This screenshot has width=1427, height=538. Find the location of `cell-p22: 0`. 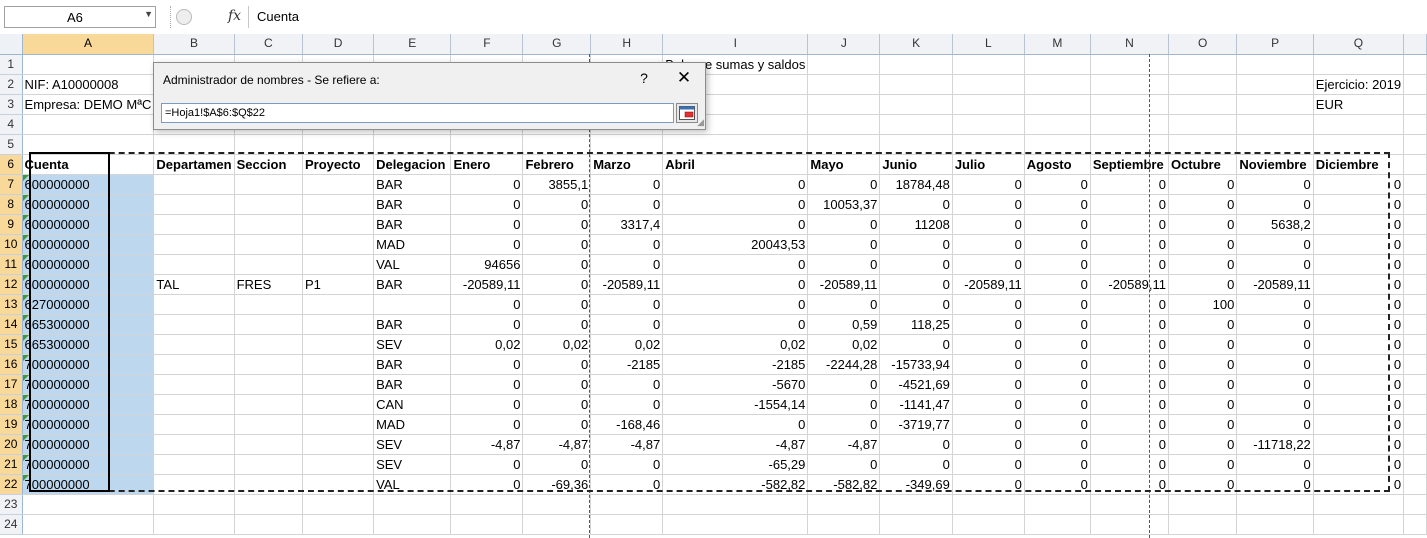

cell-p22: 0 is located at coordinates (1275, 484).